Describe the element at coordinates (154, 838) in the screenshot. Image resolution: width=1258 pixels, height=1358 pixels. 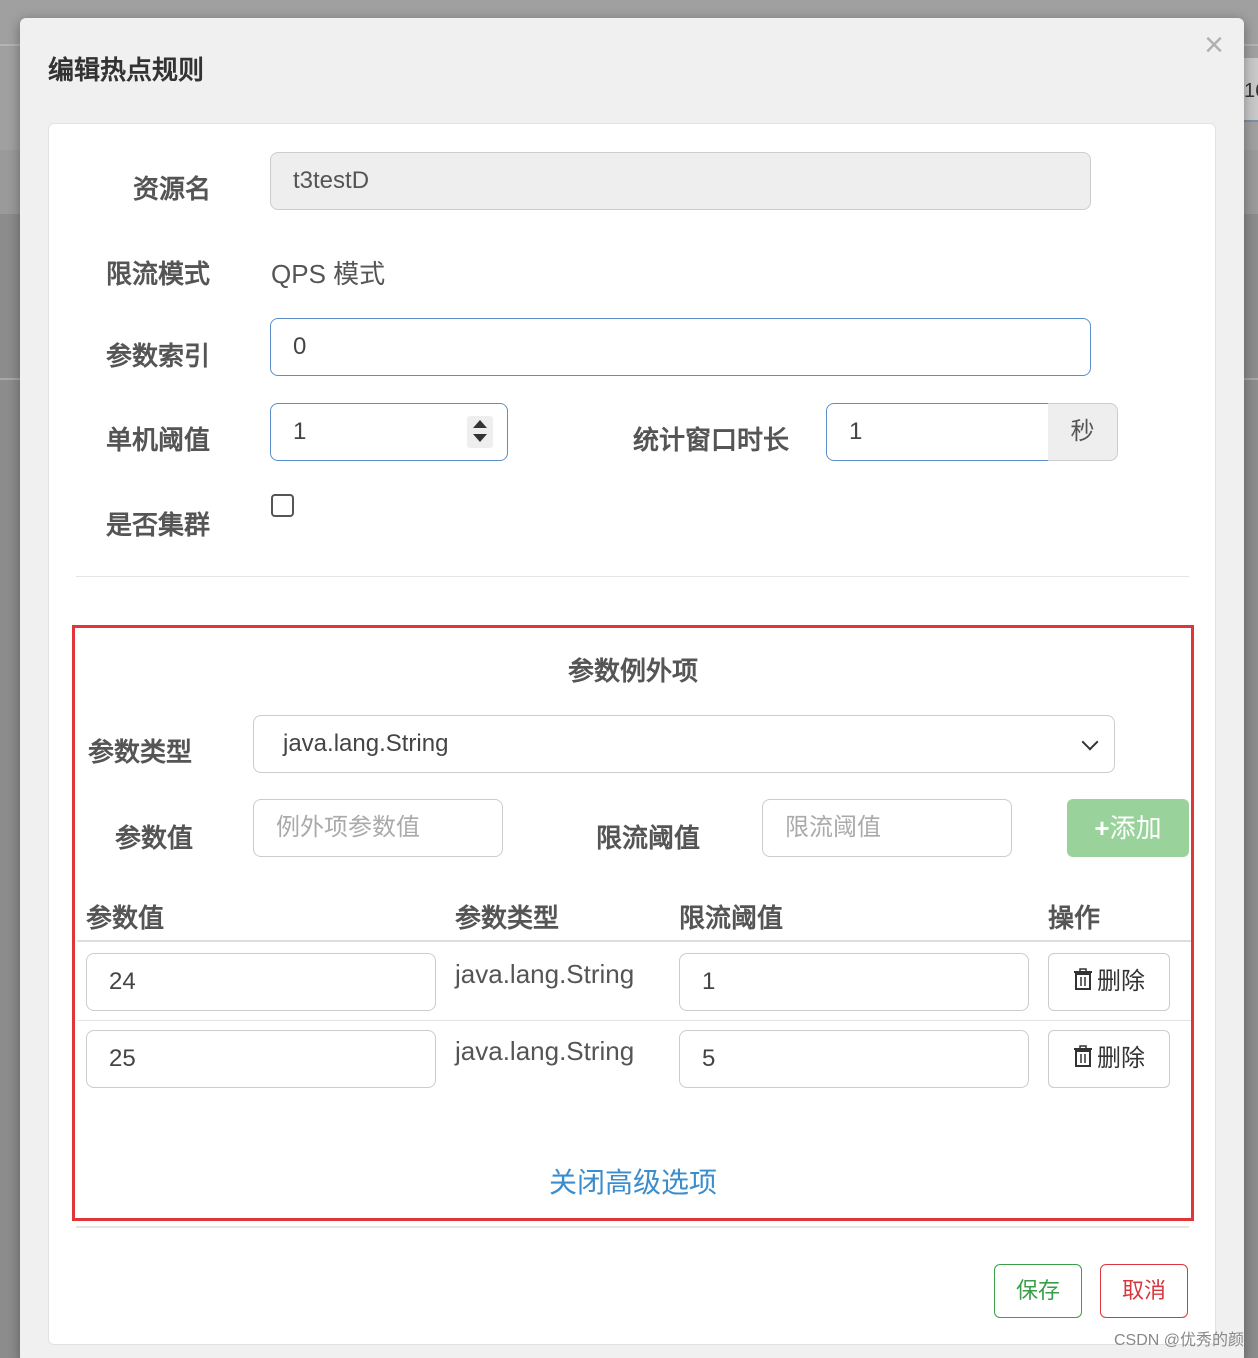
I see `param-value-label: 参数值` at that location.